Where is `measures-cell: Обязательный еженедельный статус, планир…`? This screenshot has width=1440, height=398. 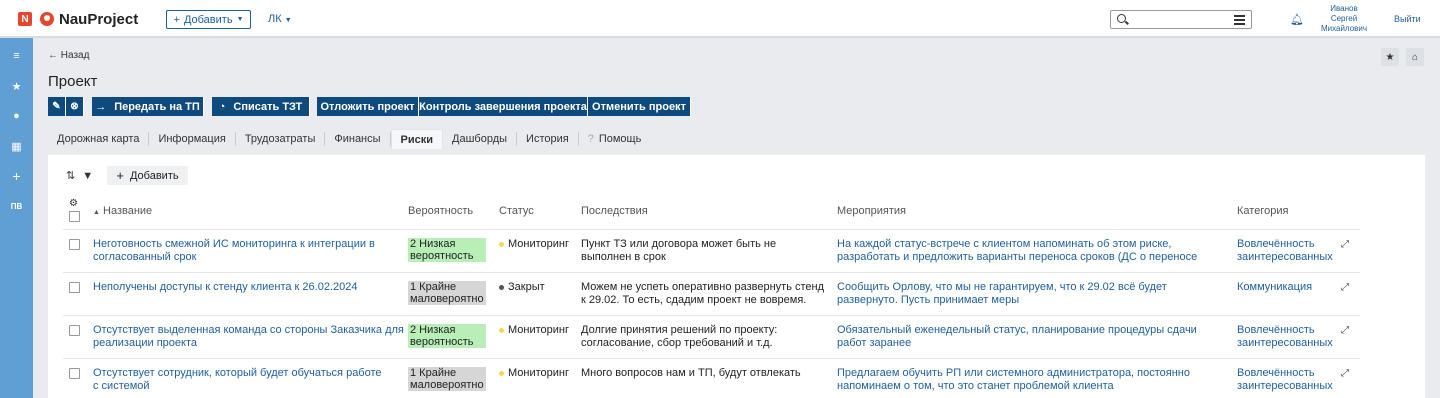 measures-cell: Обязательный еженедельный статус, планир… is located at coordinates (1031, 337).